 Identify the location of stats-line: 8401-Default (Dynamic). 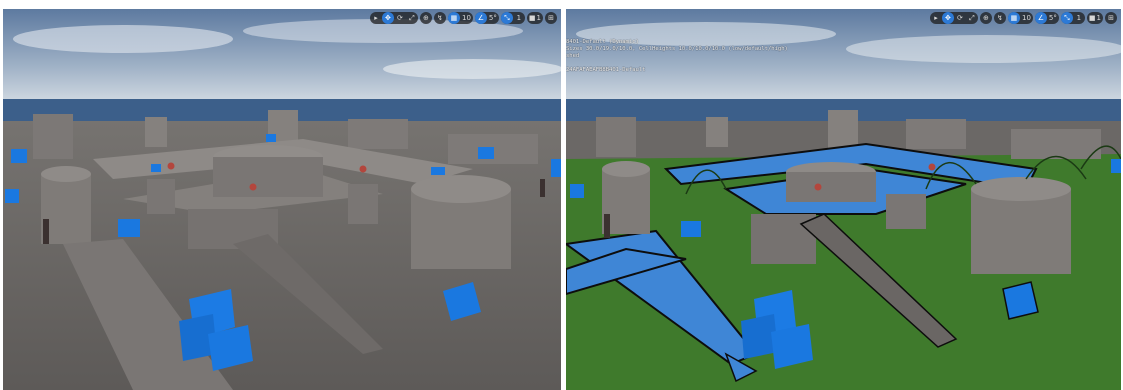
(602, 42).